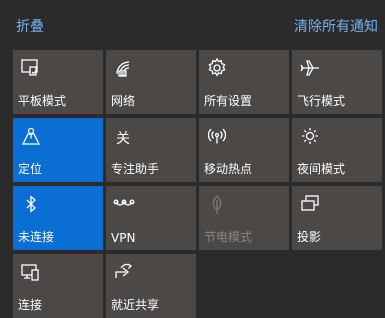 Image resolution: width=385 pixels, height=318 pixels. I want to click on collapse-link: 折叠, so click(30, 26).